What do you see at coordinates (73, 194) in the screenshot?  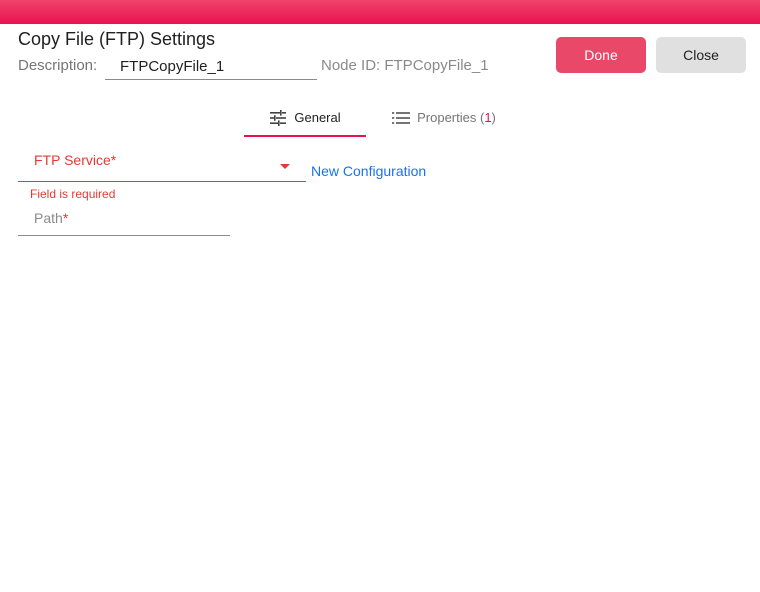 I see `ftp-service-error: Field is required` at bounding box center [73, 194].